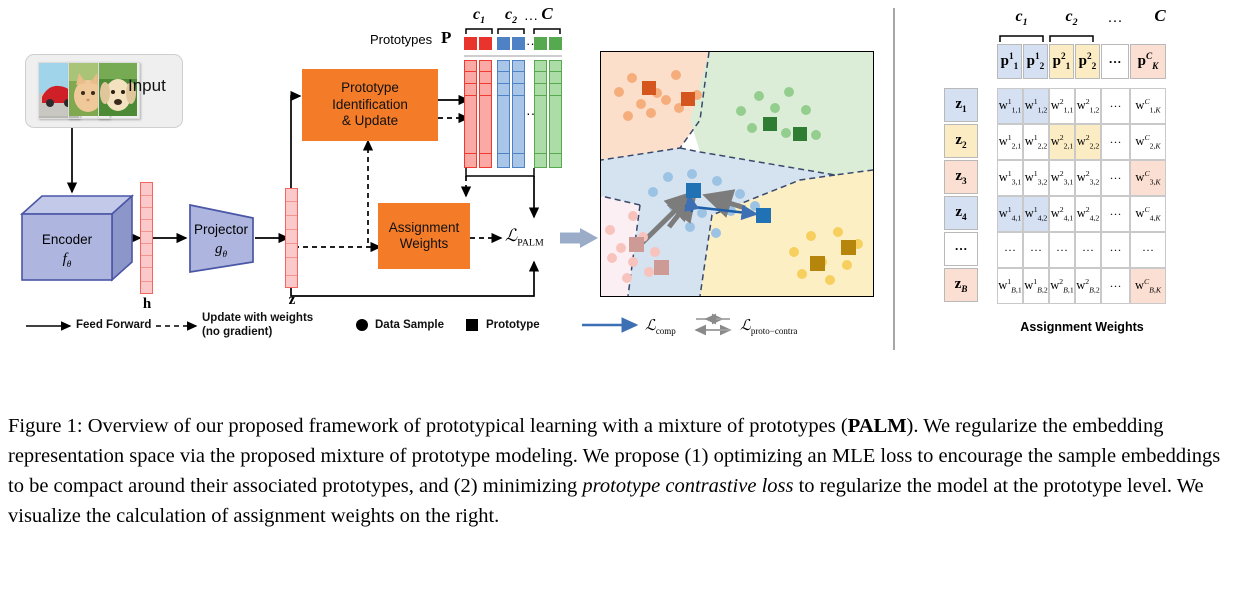 The image size is (1241, 613). What do you see at coordinates (1036, 178) in the screenshot?
I see `table-cell: w13,2` at bounding box center [1036, 178].